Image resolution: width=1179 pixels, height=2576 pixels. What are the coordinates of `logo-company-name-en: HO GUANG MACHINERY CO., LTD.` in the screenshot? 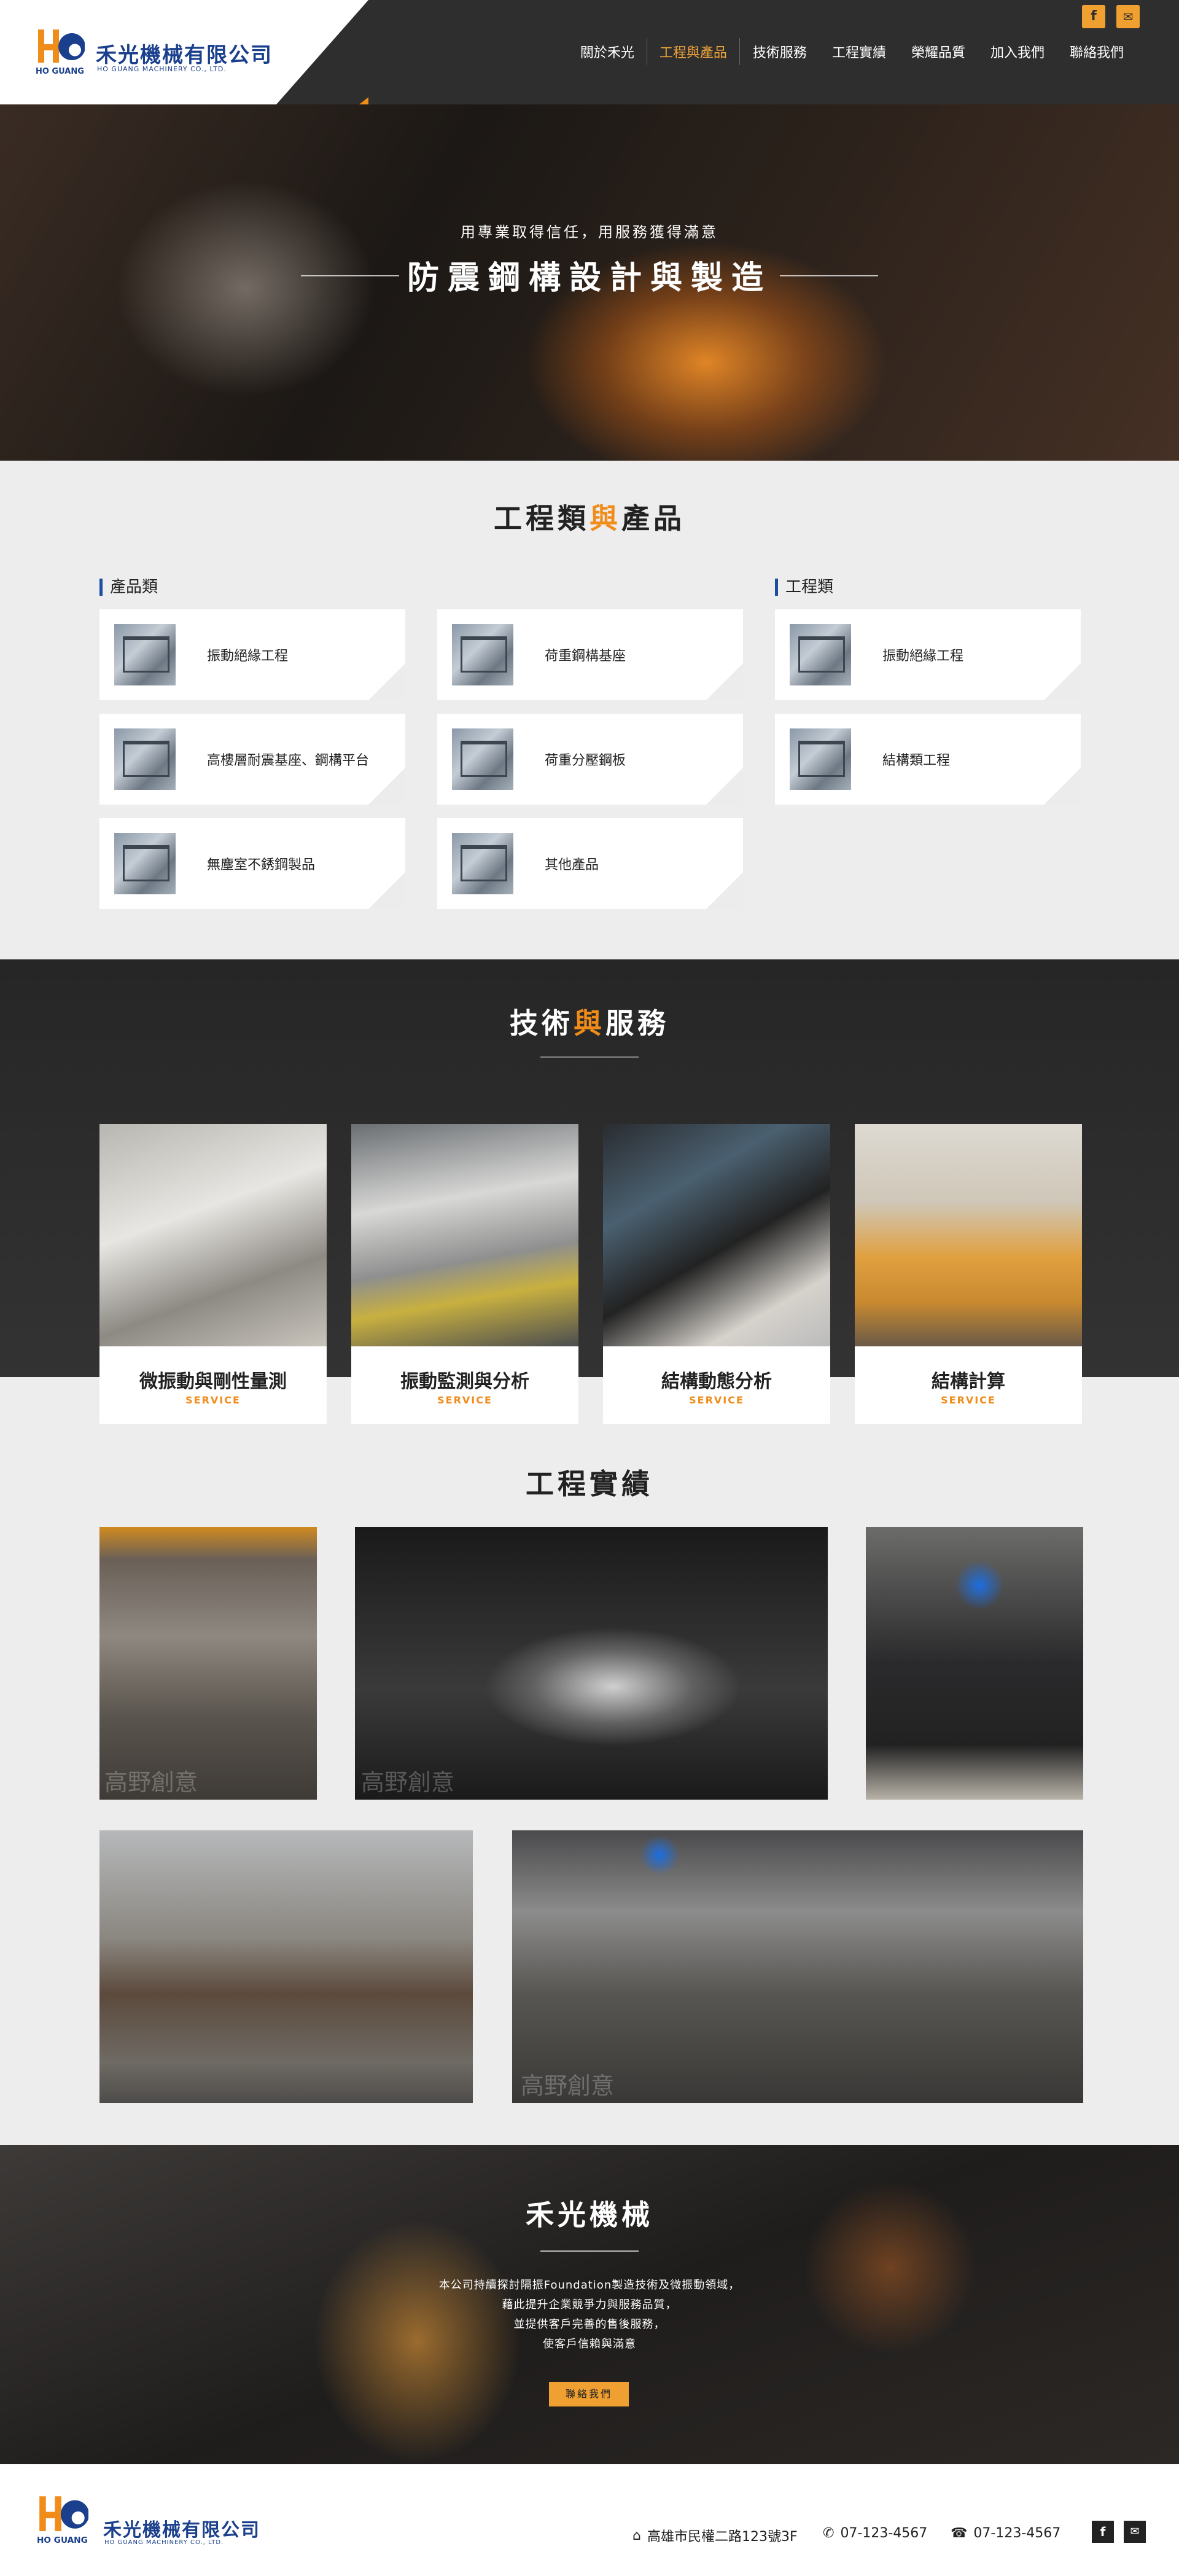 It's located at (162, 69).